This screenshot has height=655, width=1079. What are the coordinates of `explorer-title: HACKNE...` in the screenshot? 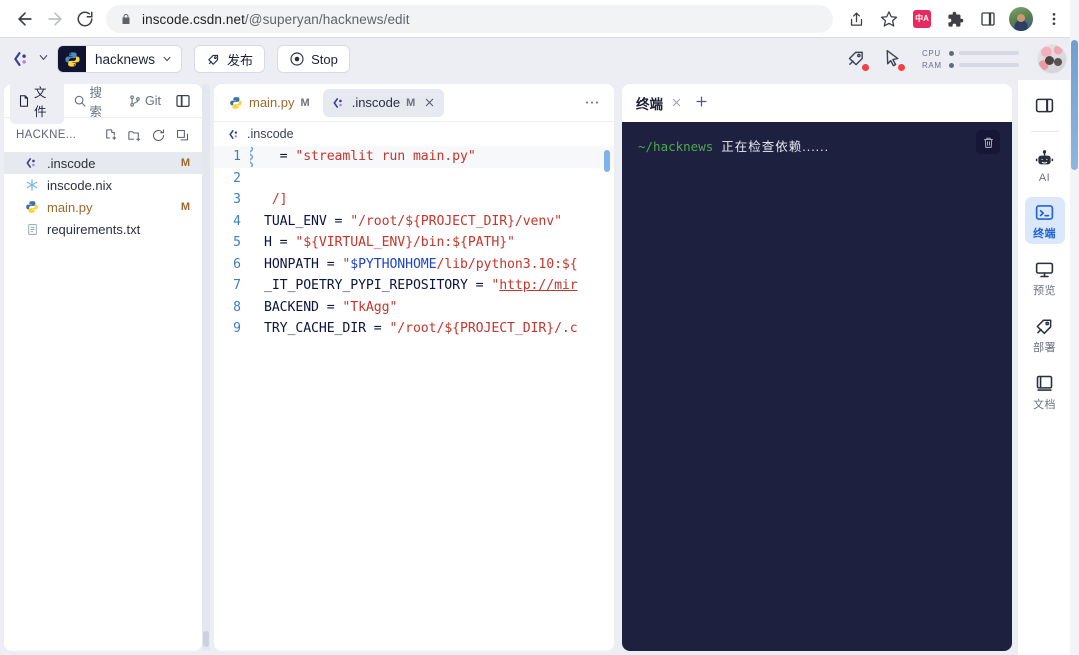 It's located at (46, 135).